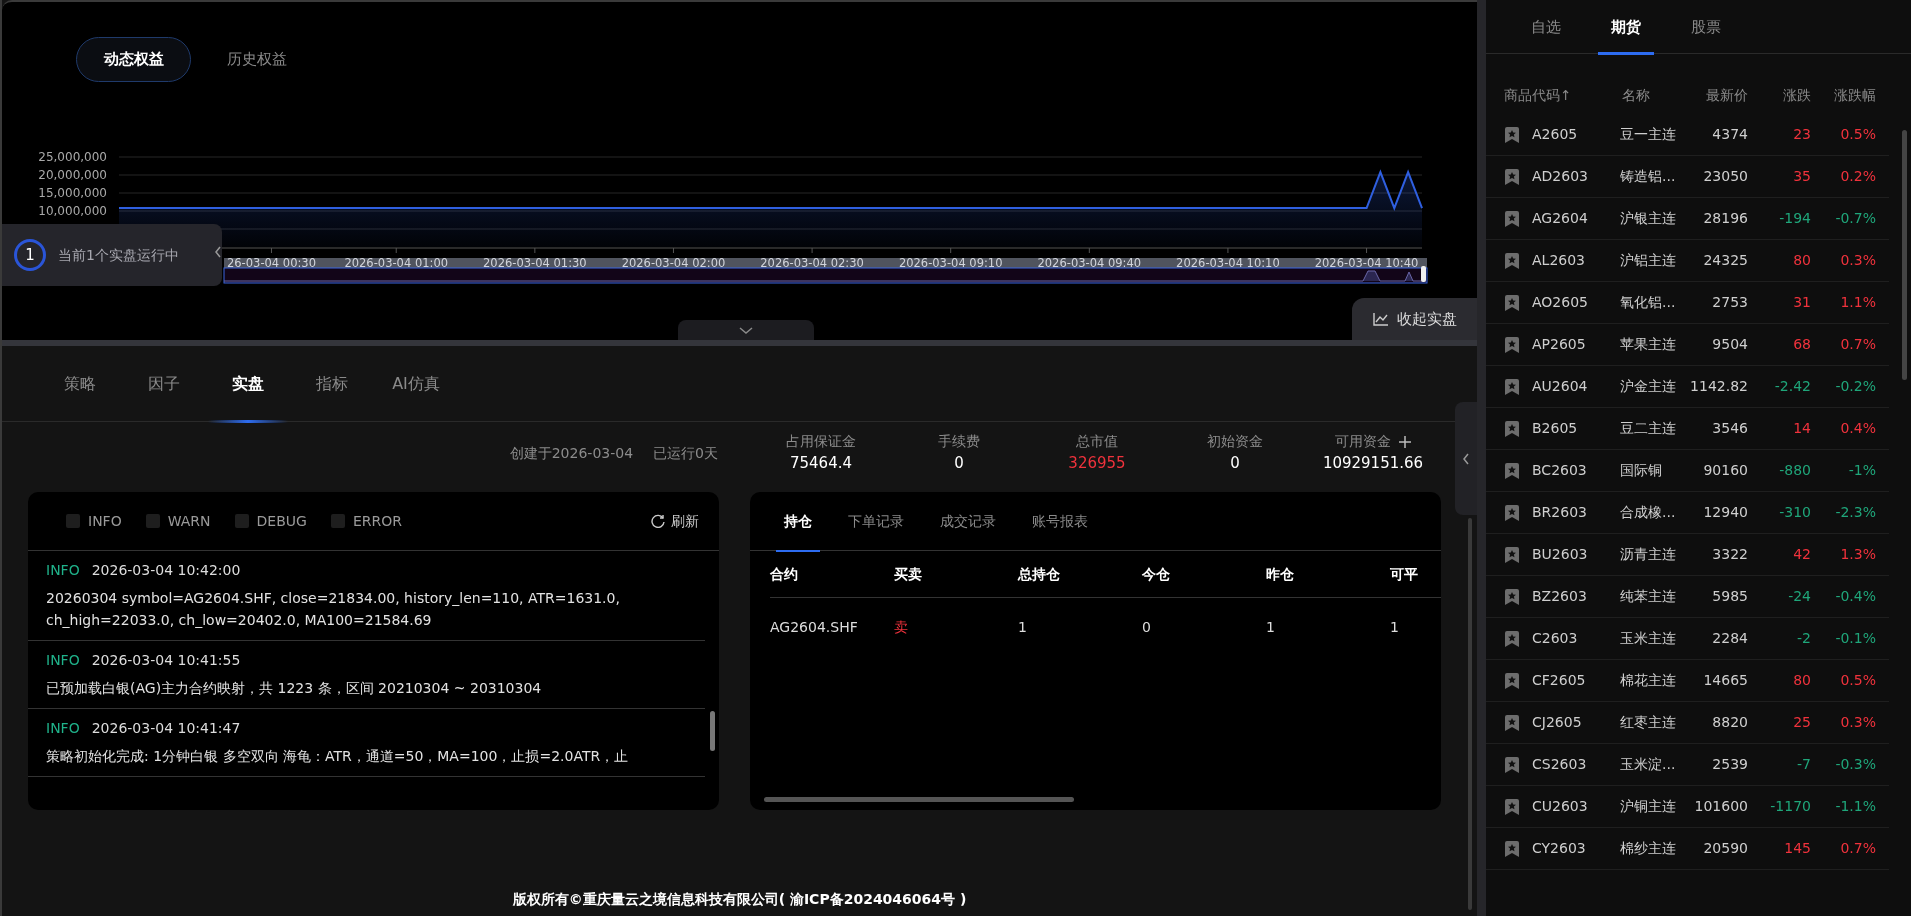  I want to click on price-value: 23050, so click(1725, 176).